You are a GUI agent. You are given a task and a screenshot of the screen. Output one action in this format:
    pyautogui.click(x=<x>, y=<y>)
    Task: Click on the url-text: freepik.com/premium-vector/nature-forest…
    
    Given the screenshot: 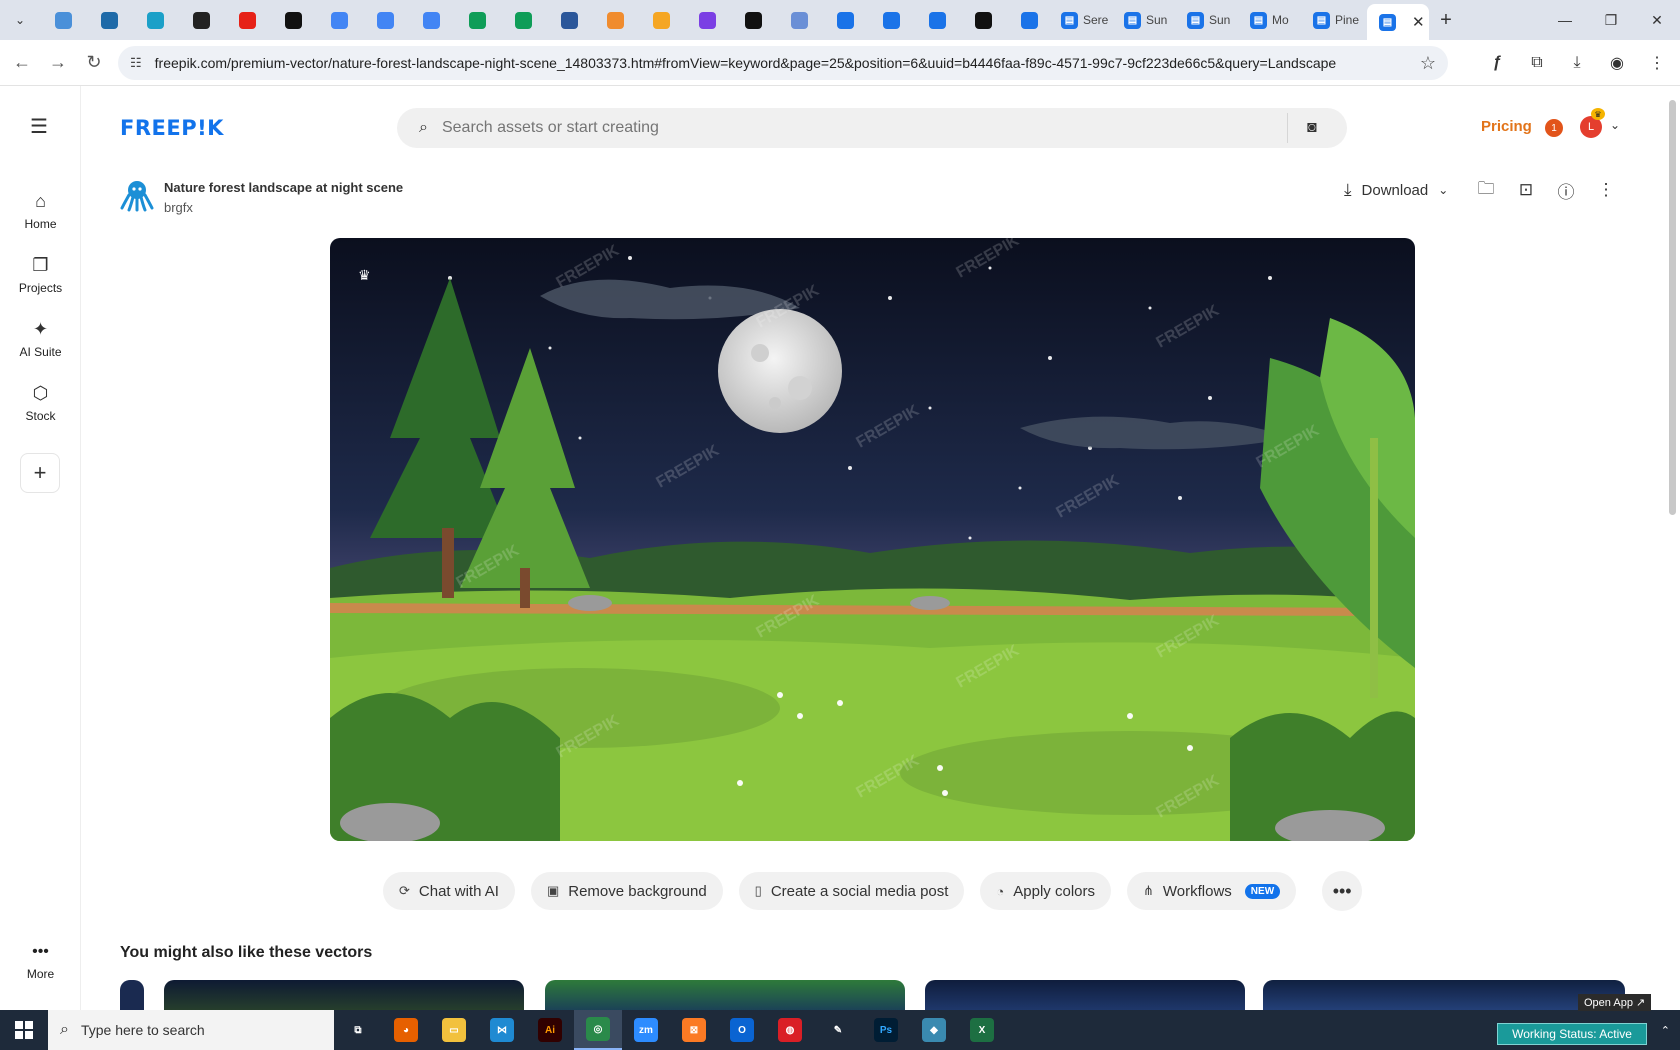 What is the action you would take?
    pyautogui.click(x=746, y=63)
    